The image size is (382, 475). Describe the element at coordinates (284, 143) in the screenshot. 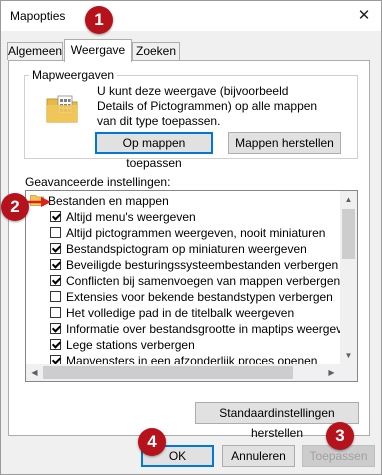

I see `reset-folders-button: Mappen herstellen` at that location.